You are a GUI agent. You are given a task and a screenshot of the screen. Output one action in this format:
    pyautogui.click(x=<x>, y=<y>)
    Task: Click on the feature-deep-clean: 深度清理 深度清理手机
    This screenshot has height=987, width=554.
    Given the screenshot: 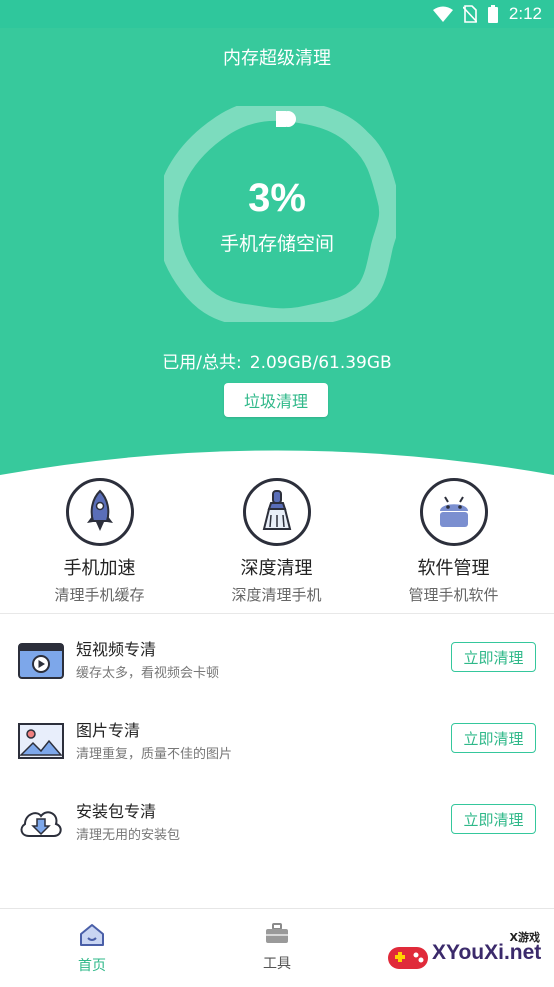 What is the action you would take?
    pyautogui.click(x=276, y=541)
    